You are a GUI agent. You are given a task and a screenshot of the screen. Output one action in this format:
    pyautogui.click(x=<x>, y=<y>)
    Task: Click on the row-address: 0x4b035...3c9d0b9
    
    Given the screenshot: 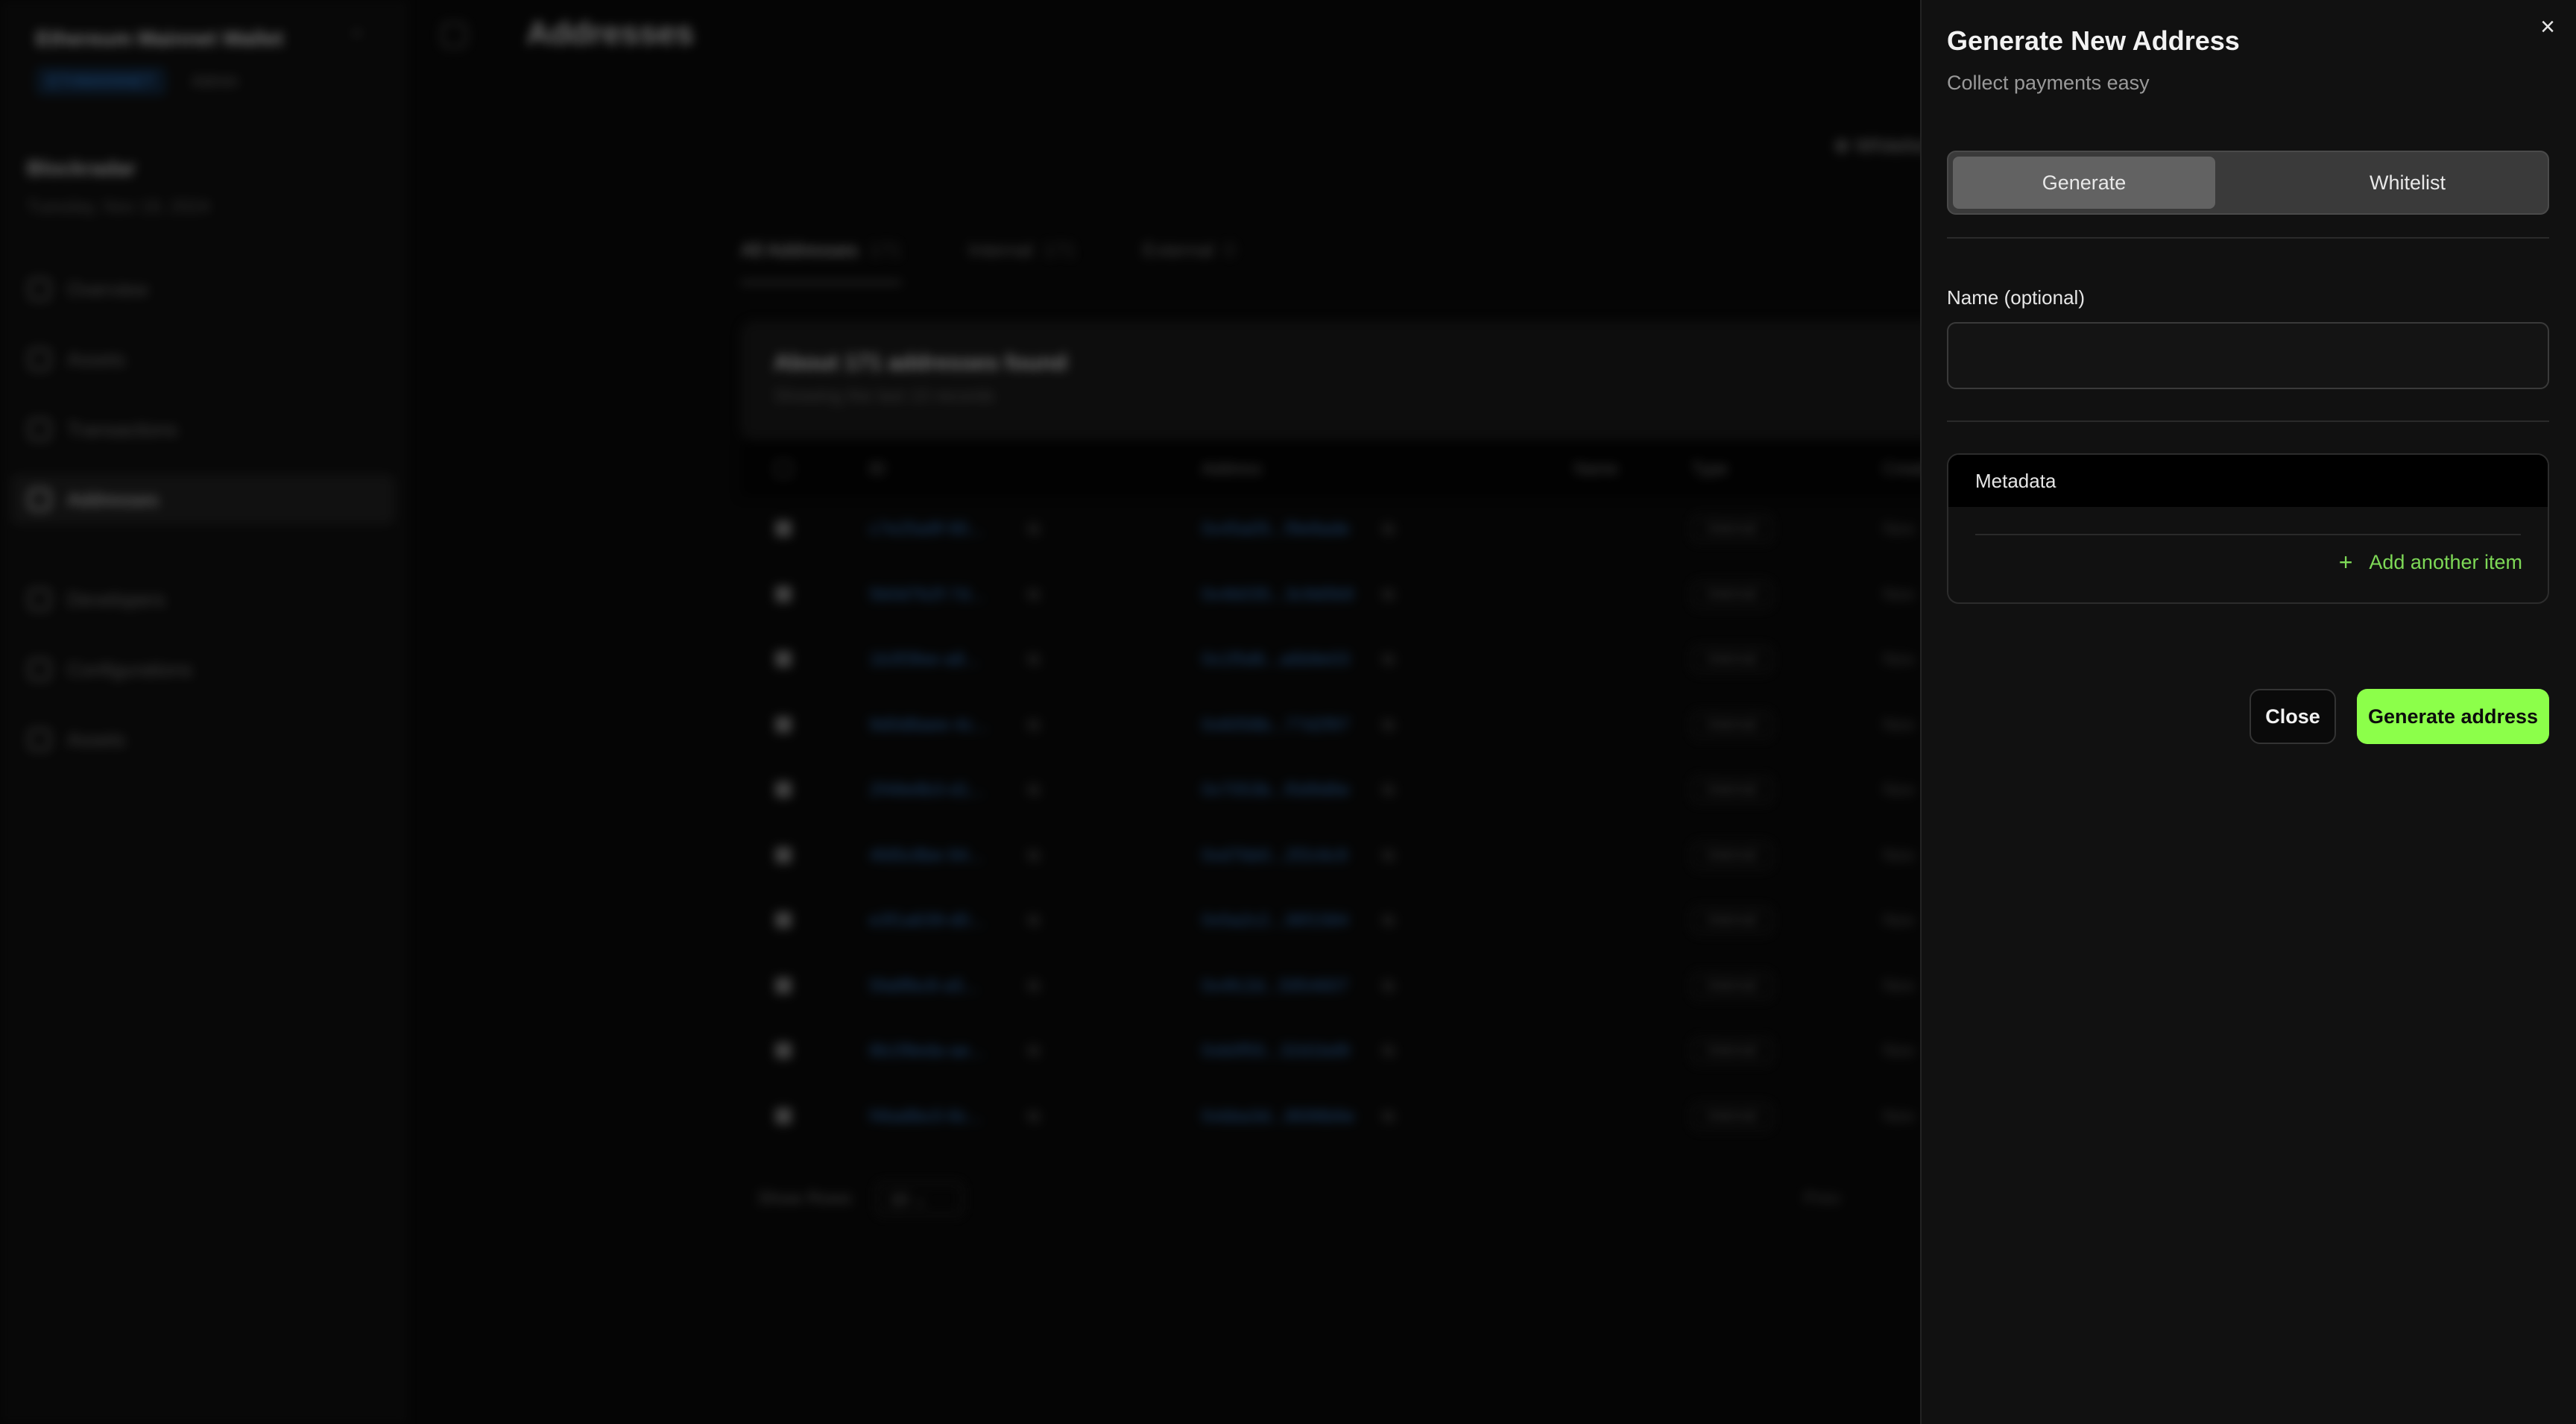 What is the action you would take?
    pyautogui.click(x=1278, y=595)
    